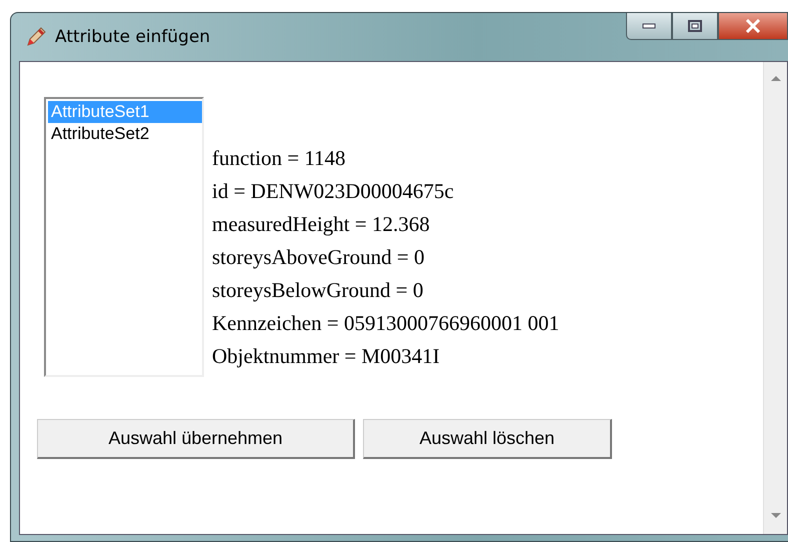 The height and width of the screenshot is (542, 788). What do you see at coordinates (36, 37) in the screenshot?
I see `pencil-icon` at bounding box center [36, 37].